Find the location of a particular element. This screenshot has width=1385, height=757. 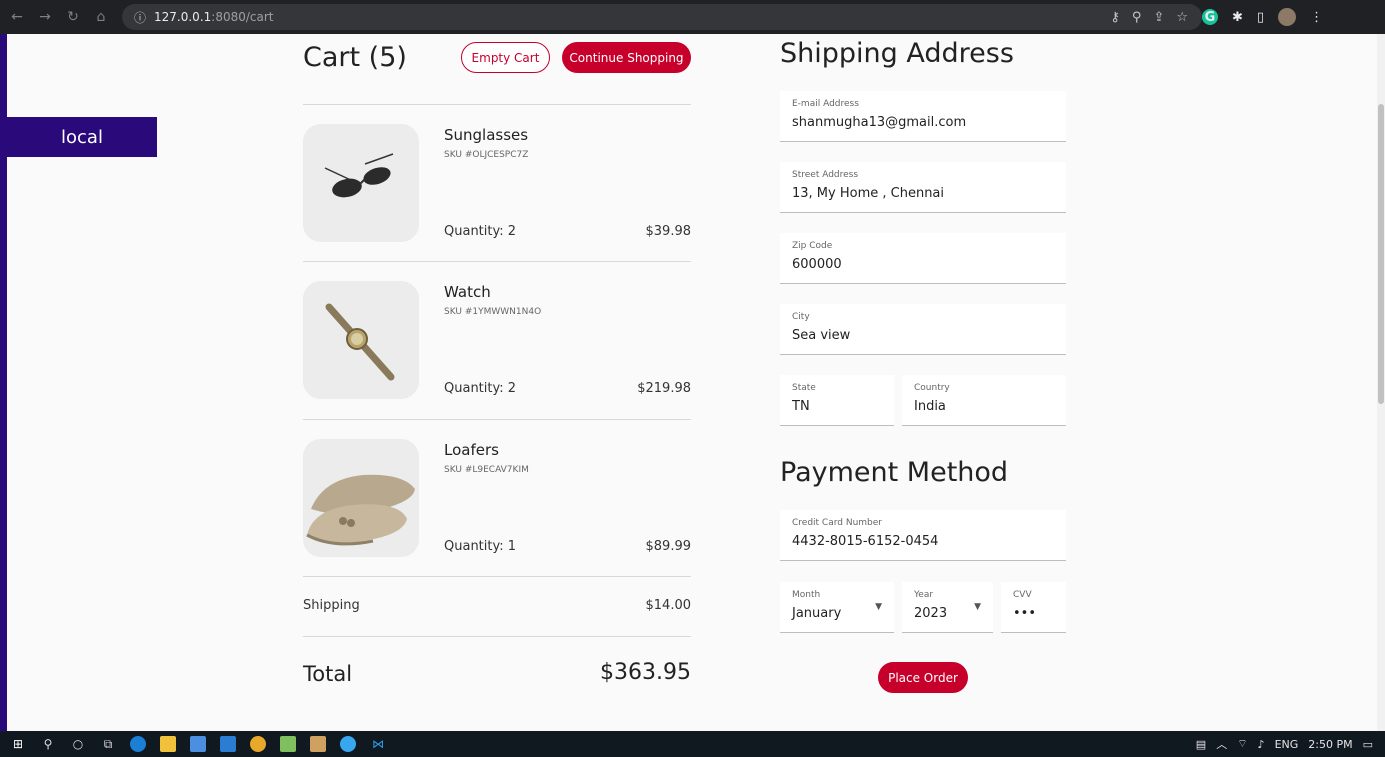

item-price: $89.99 is located at coordinates (668, 546).